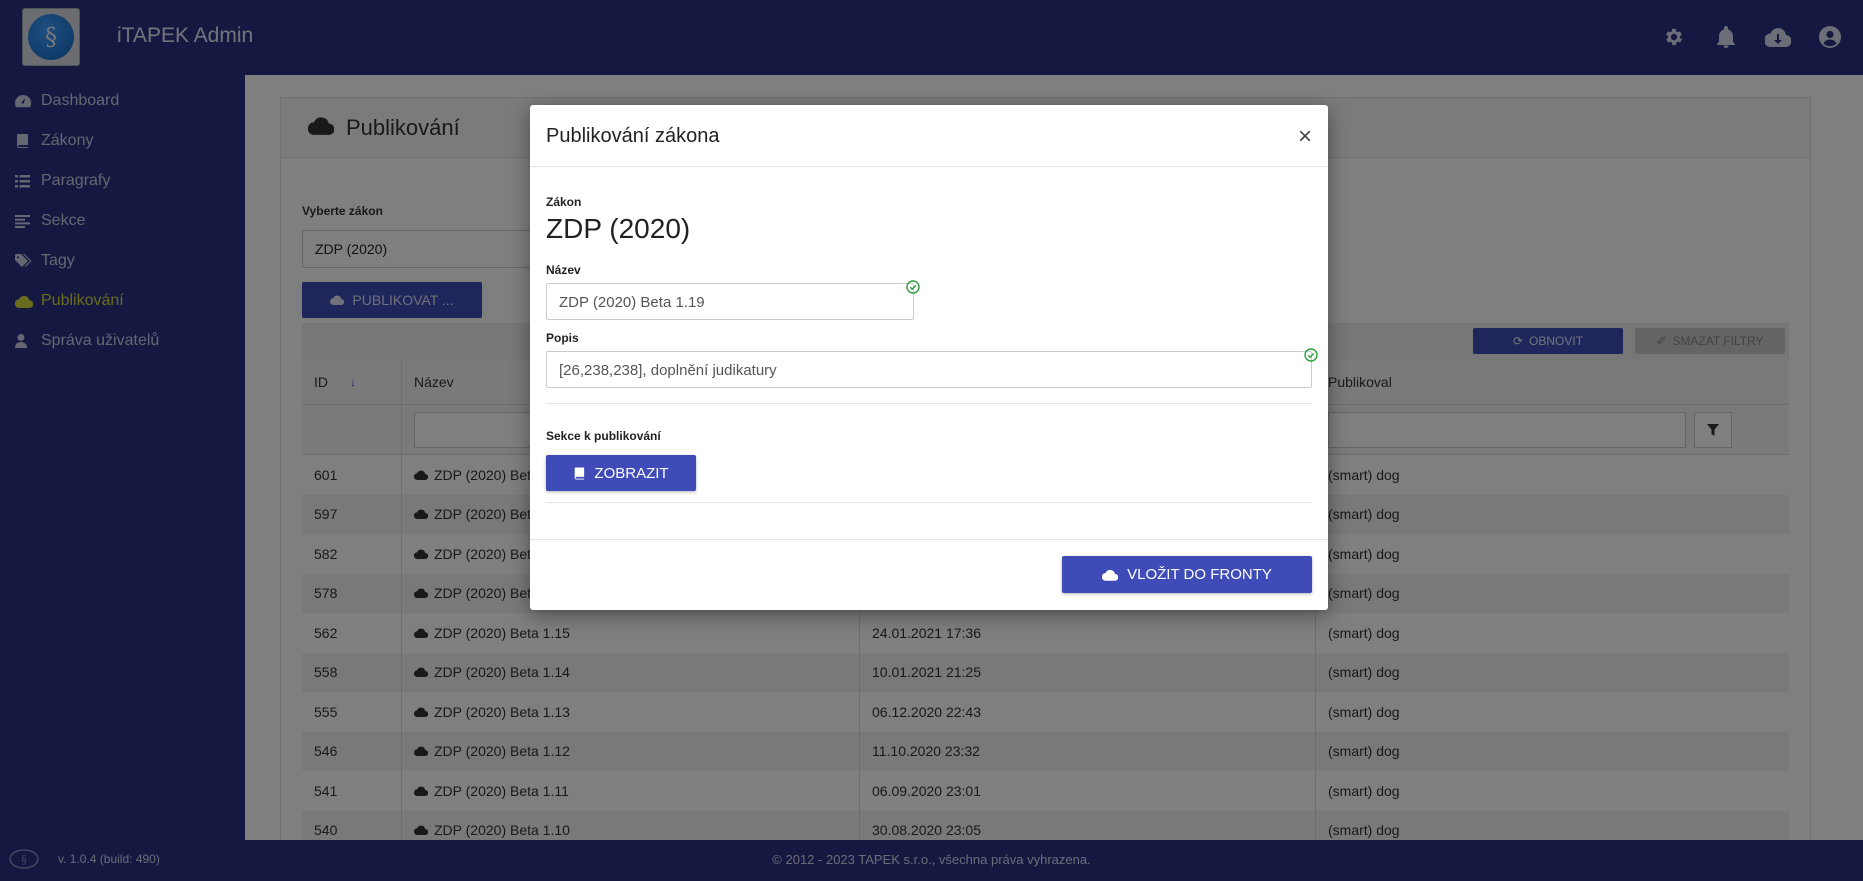 This screenshot has height=881, width=1863. I want to click on close-icon: ×, so click(1305, 137).